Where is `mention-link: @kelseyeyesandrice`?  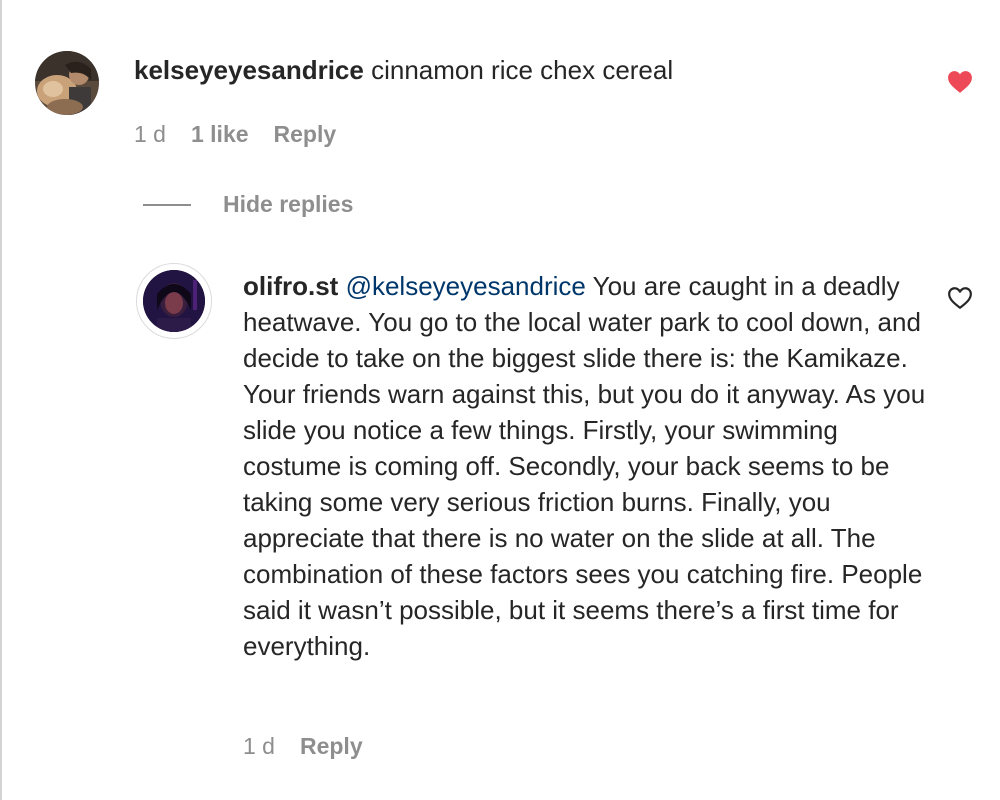 mention-link: @kelseyeyesandrice is located at coordinates (466, 286).